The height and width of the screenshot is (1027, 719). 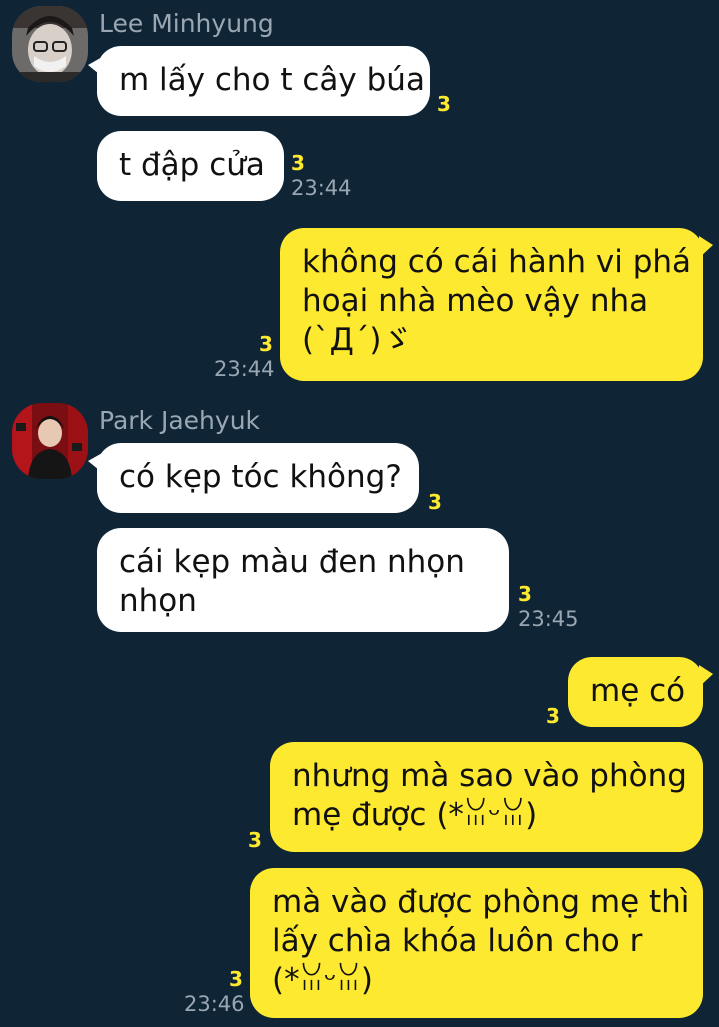 What do you see at coordinates (186, 23) in the screenshot?
I see `sender-name-lee: Lee Minhyung` at bounding box center [186, 23].